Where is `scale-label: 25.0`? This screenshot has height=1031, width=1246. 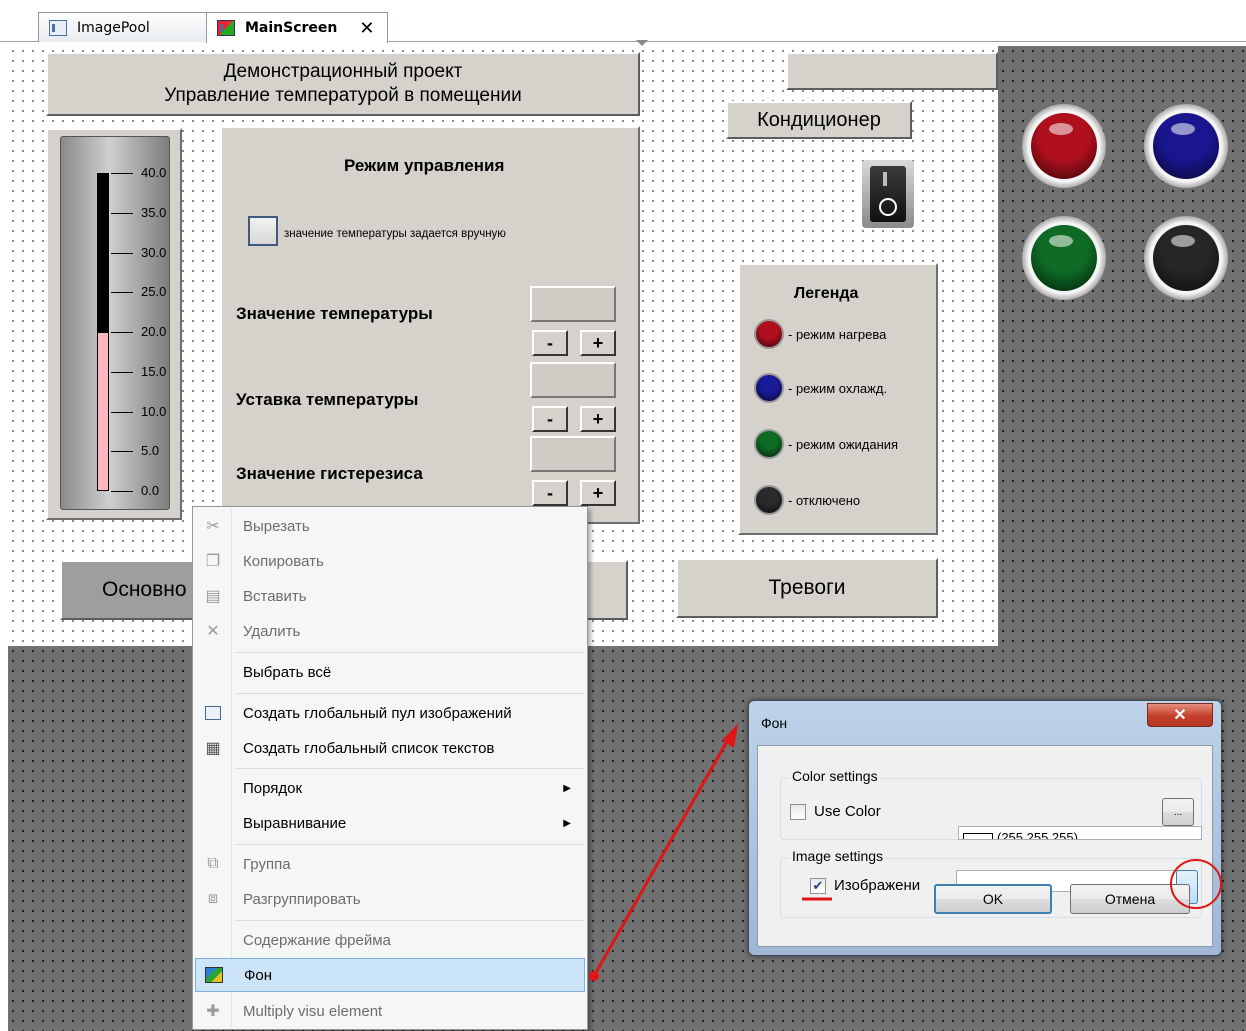 scale-label: 25.0 is located at coordinates (154, 292).